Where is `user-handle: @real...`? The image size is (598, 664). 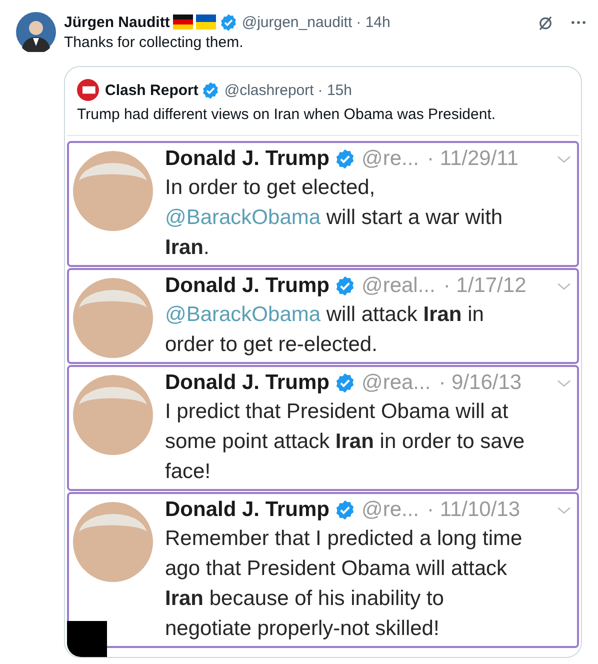
user-handle: @real... is located at coordinates (399, 286).